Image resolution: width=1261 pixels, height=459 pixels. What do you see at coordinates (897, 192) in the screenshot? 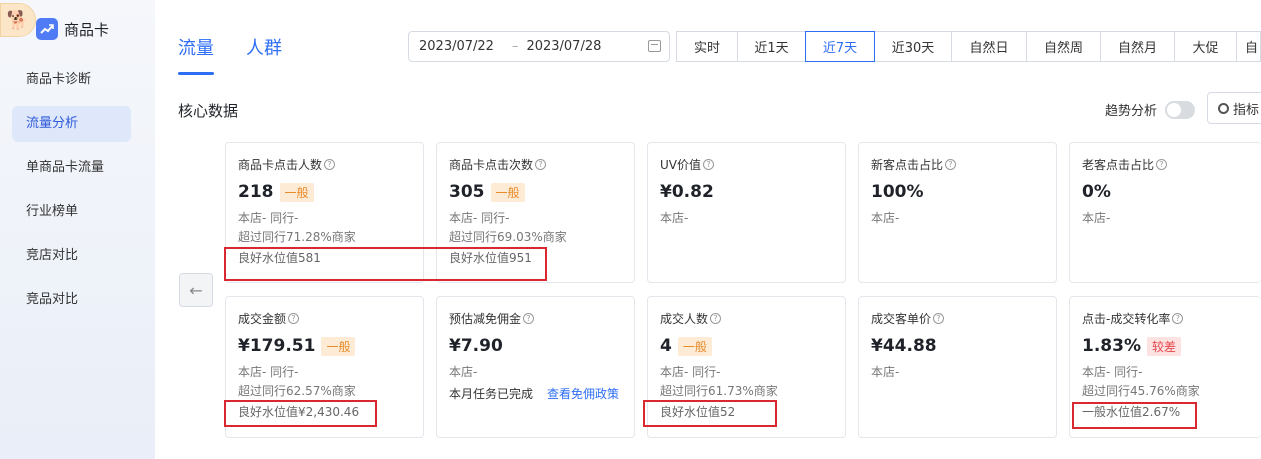
I see `card-value: 100%` at bounding box center [897, 192].